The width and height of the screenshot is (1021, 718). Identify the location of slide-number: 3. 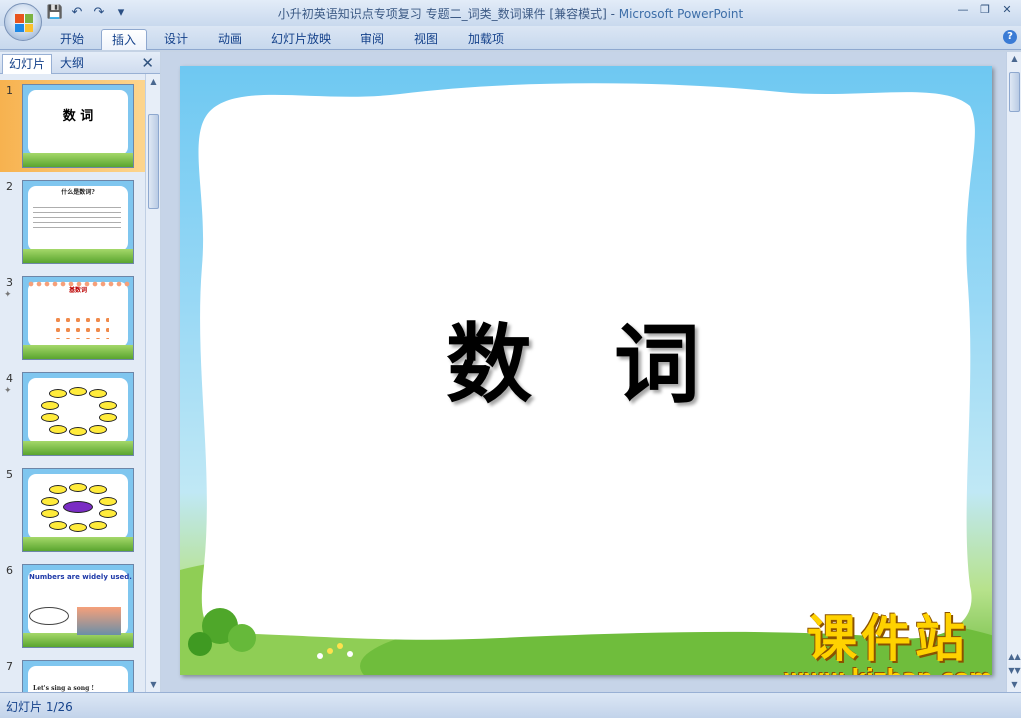
(9, 282).